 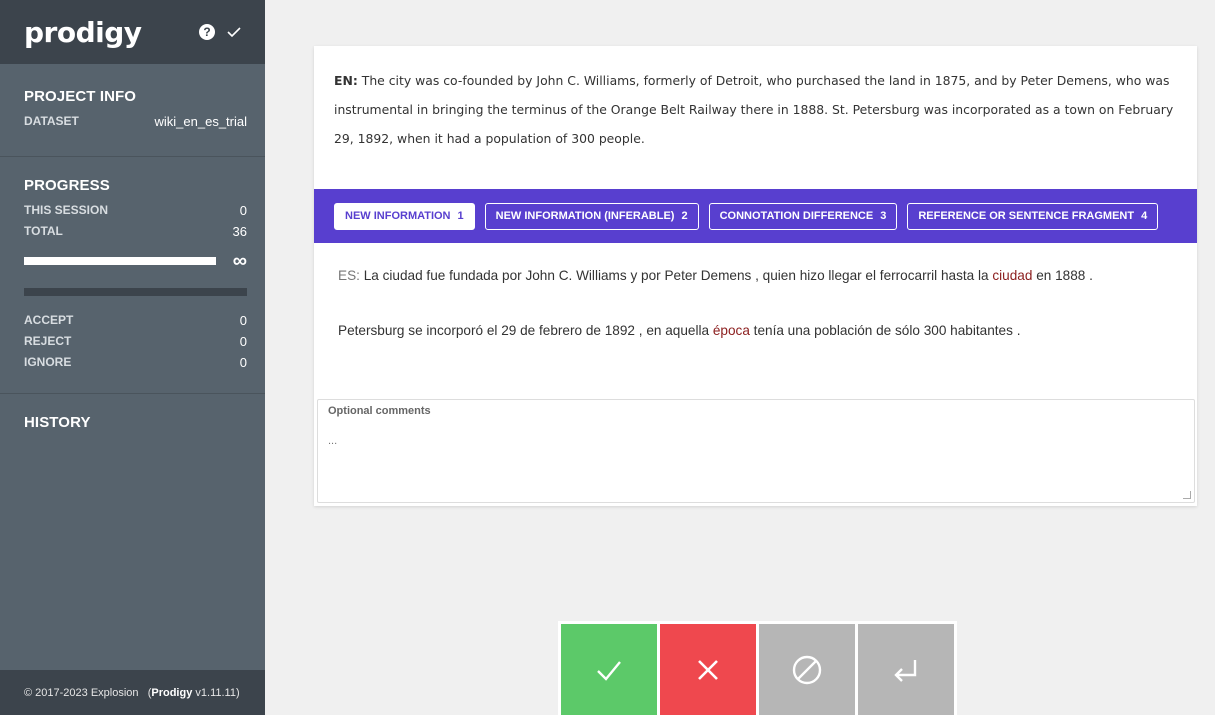 I want to click on no-entry-icon, so click(x=807, y=669).